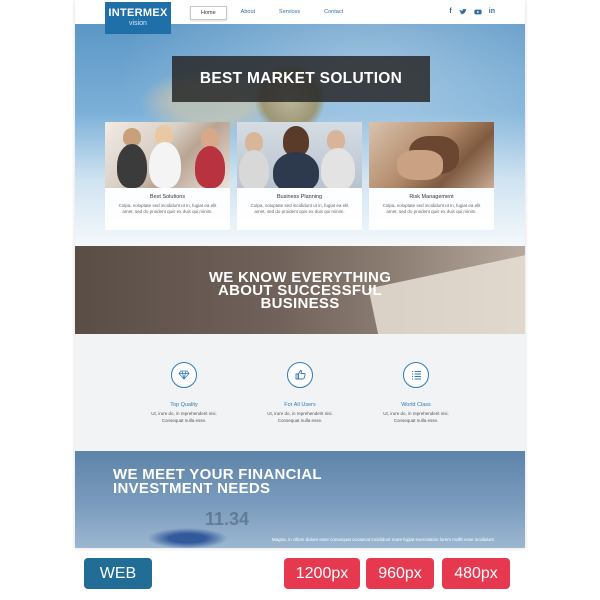 The image size is (600, 600). What do you see at coordinates (301, 79) in the screenshot?
I see `hero-title: BEST MARKET SOLUTION` at bounding box center [301, 79].